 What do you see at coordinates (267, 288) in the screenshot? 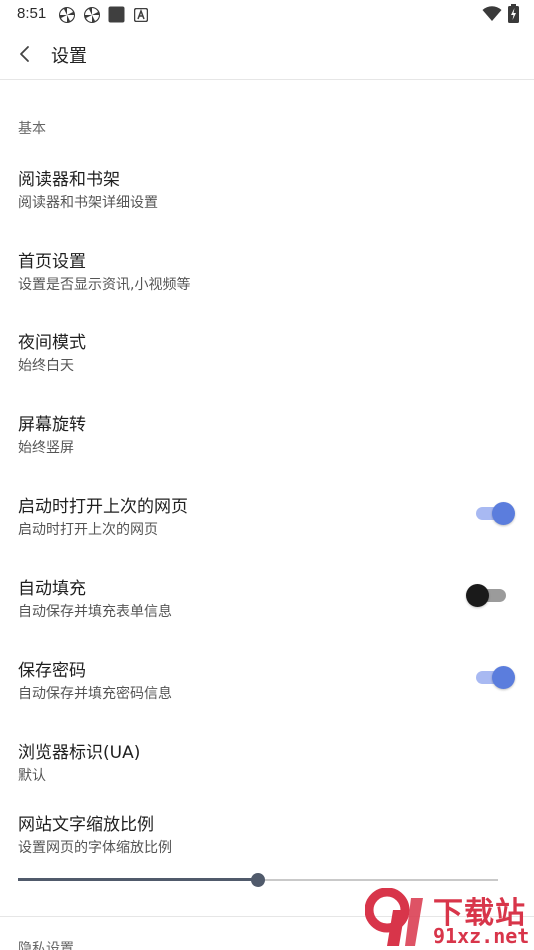
I see `setting-homepage: 首页设置 设置是否显示资讯,小视频等` at bounding box center [267, 288].